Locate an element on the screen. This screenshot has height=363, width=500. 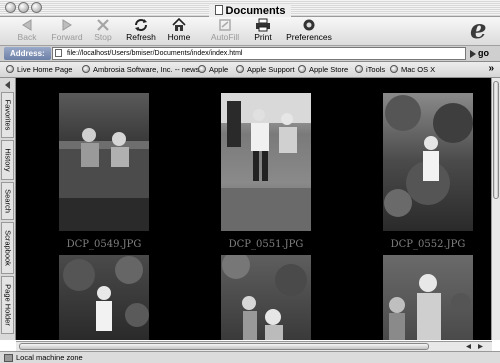
tab-search: Search is located at coordinates (7, 201).